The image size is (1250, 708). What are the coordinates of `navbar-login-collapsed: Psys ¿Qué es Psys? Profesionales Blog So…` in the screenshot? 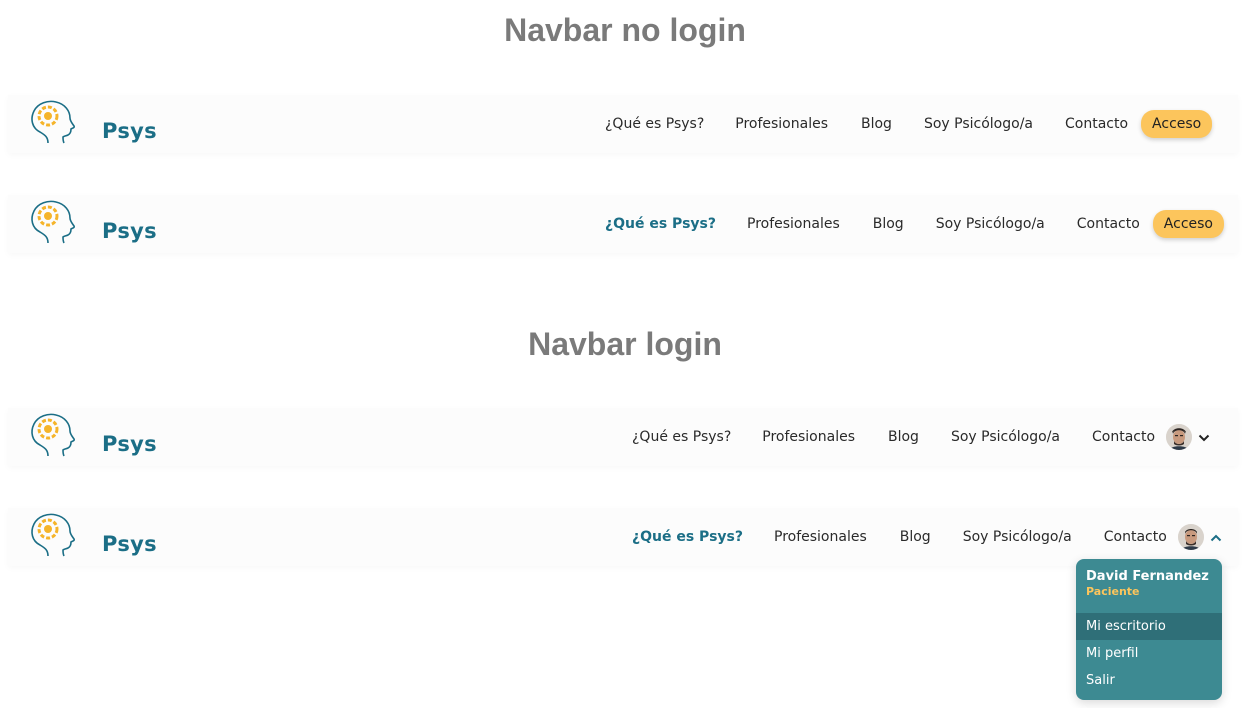 It's located at (623, 437).